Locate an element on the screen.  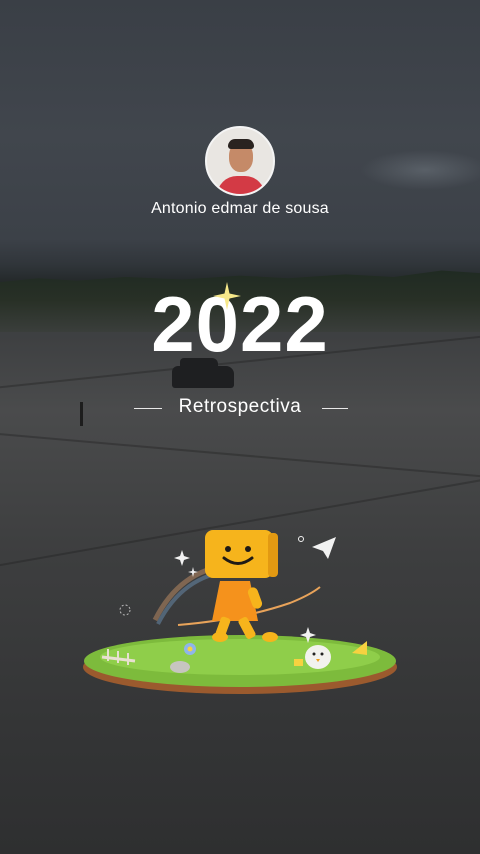
sand-track is located at coordinates (240, 456).